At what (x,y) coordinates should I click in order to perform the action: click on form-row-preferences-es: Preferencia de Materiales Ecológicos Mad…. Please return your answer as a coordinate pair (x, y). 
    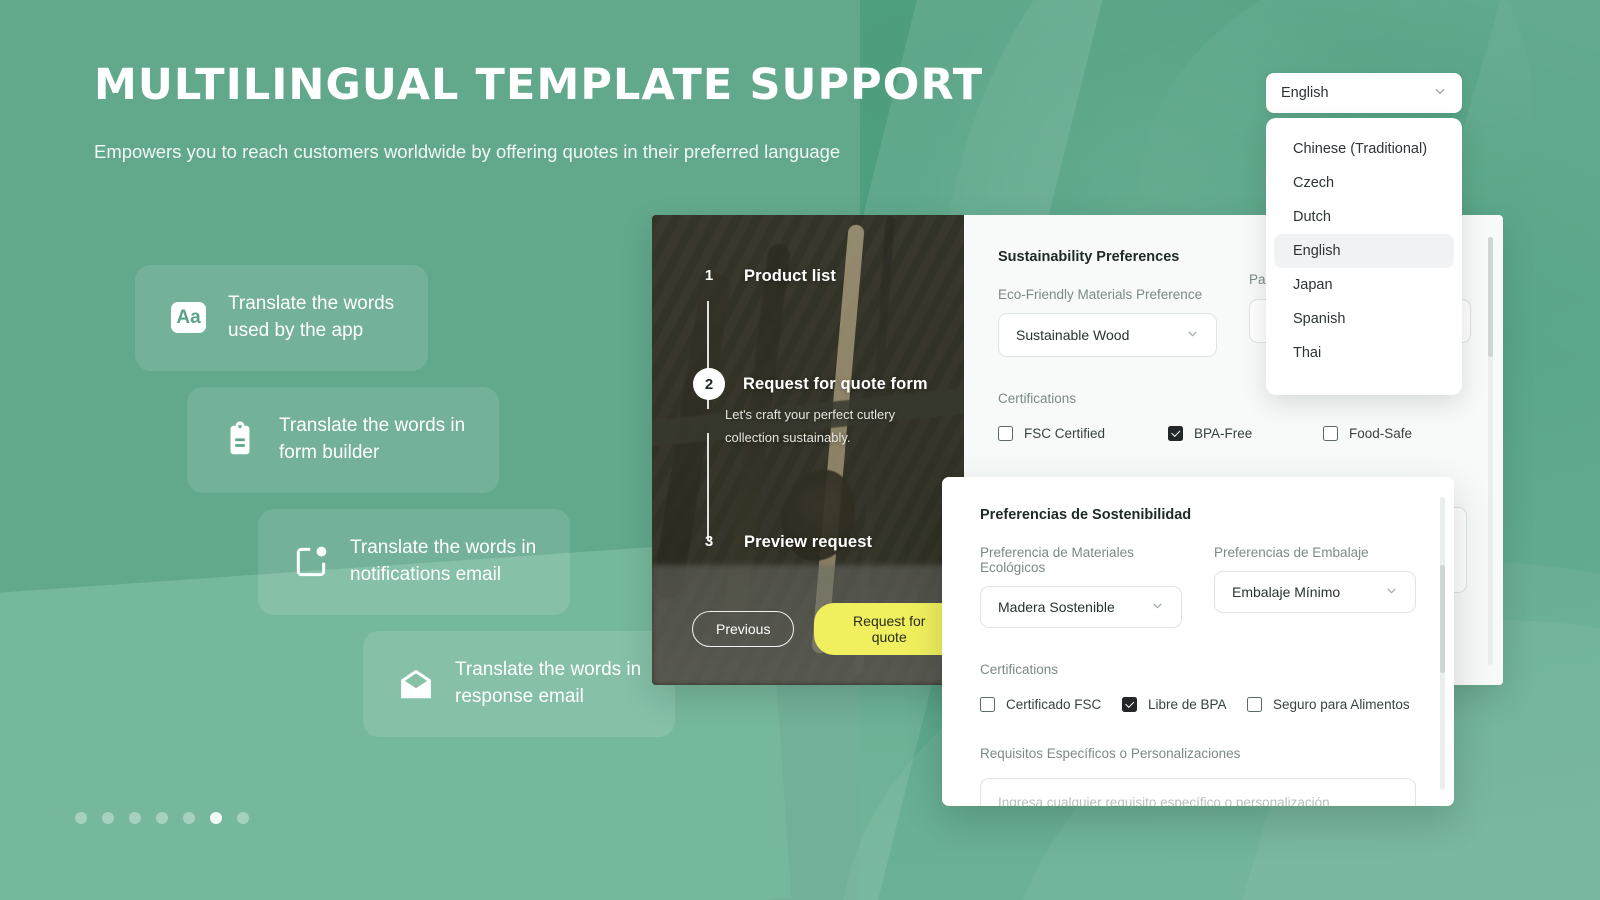
    Looking at the image, I should click on (1198, 586).